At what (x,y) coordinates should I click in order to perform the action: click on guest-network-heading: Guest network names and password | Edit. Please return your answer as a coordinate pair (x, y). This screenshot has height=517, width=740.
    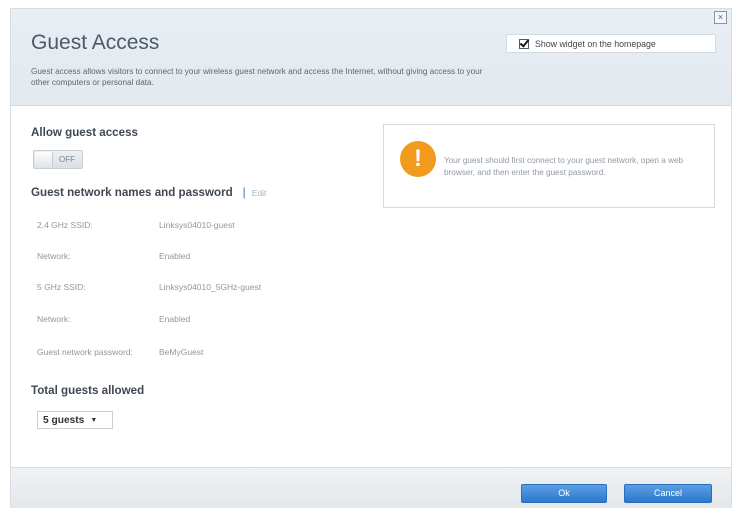
    Looking at the image, I should click on (148, 192).